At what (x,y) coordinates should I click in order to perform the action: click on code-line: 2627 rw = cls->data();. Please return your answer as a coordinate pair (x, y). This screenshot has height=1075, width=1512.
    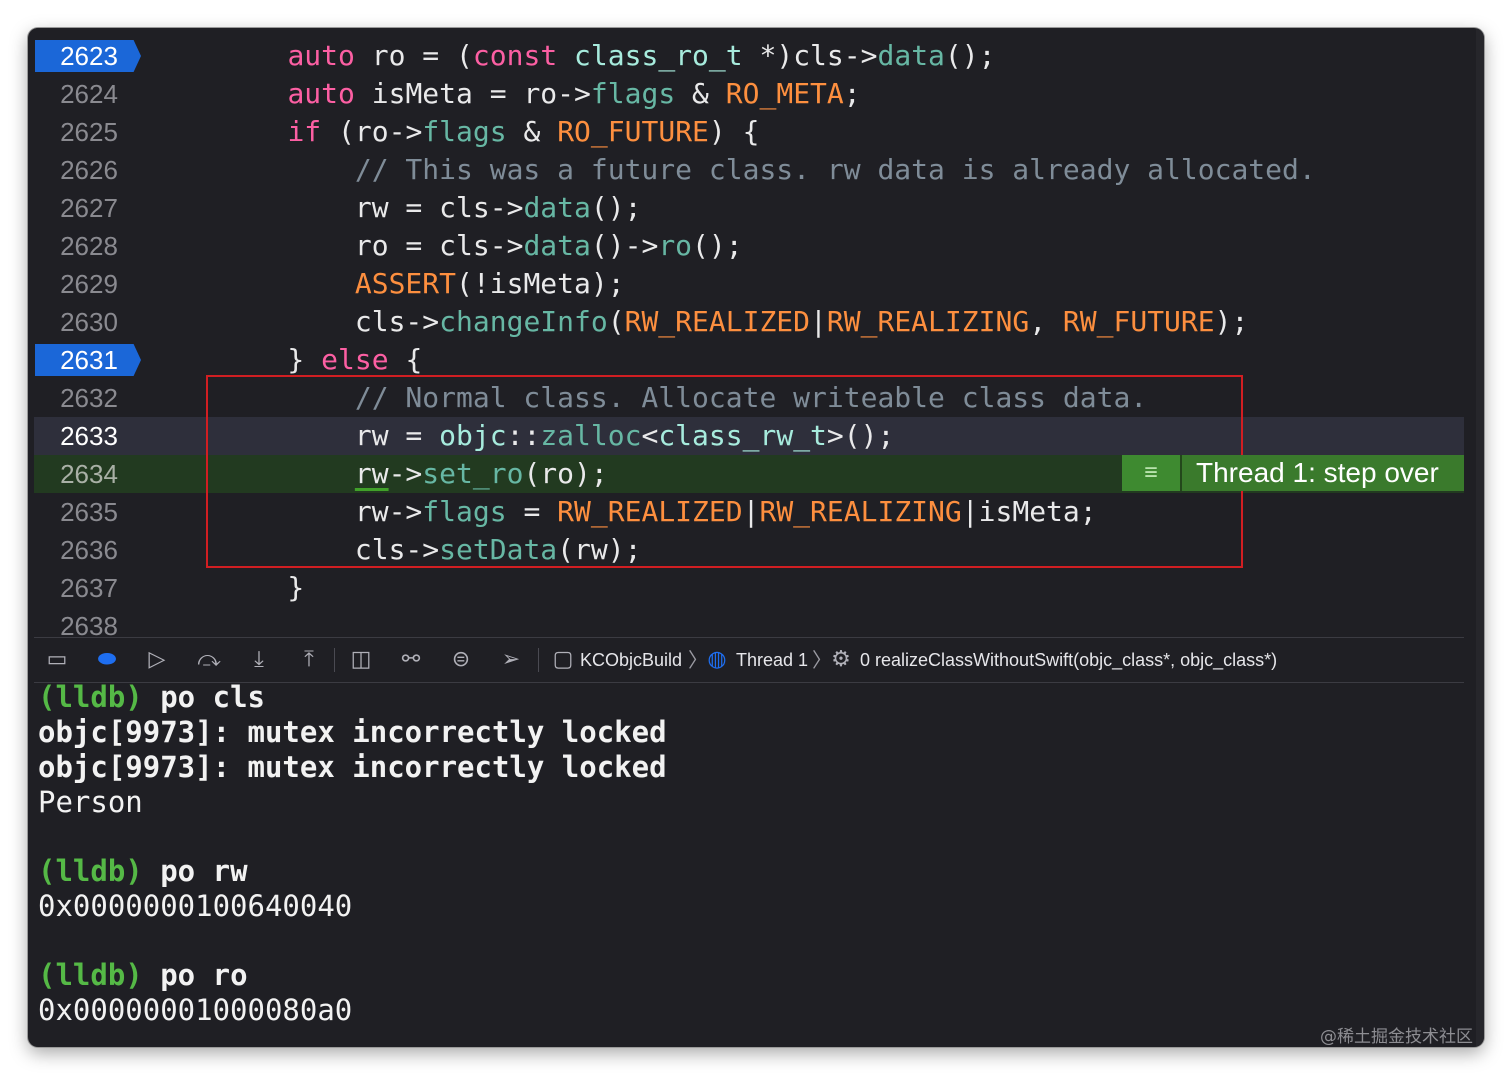
    Looking at the image, I should click on (749, 208).